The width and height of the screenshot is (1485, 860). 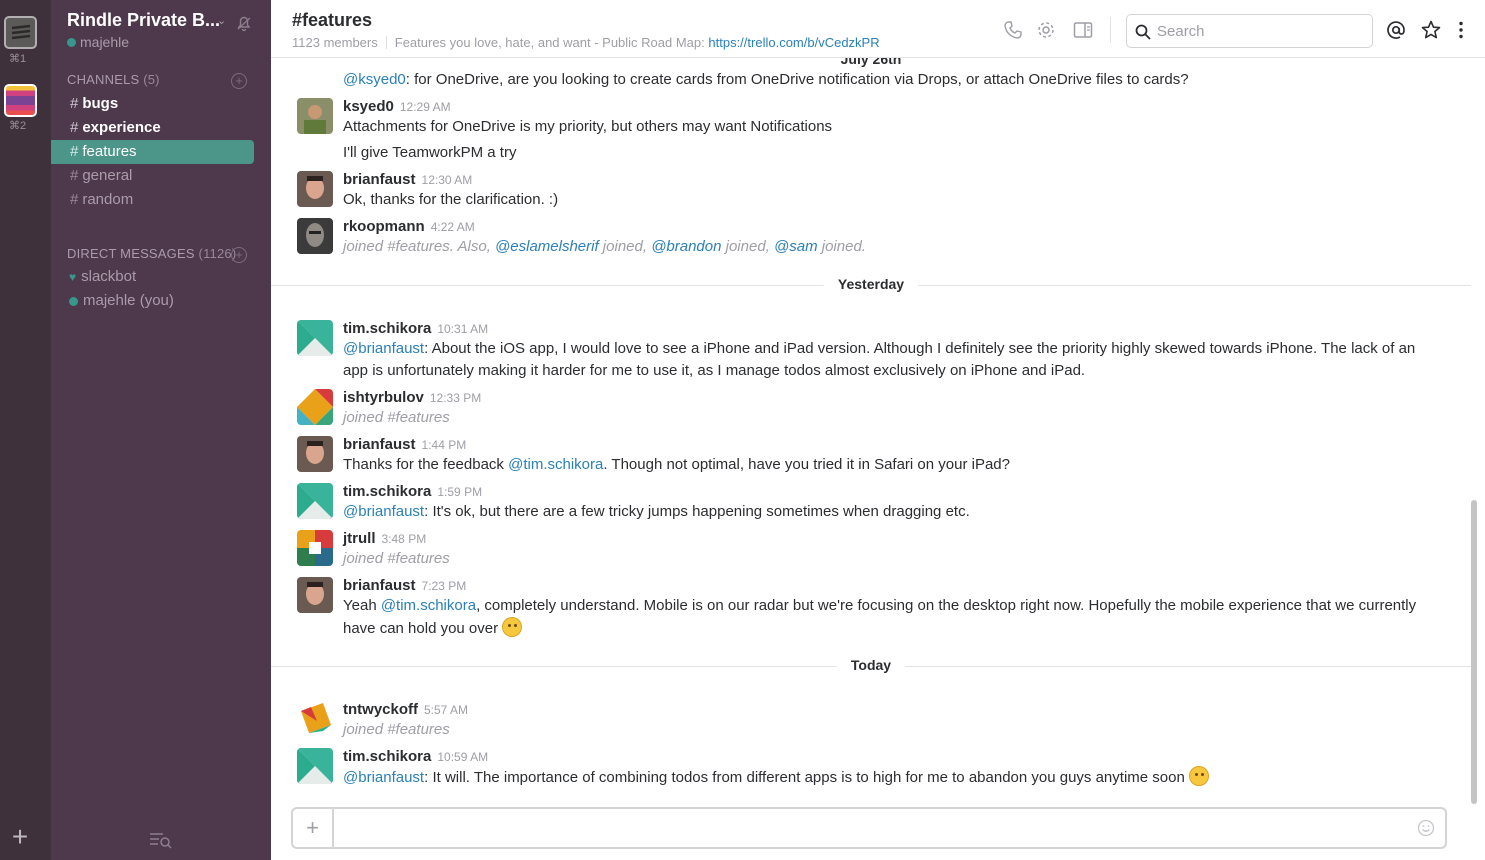 I want to click on message-text-part: Yeah, so click(x=362, y=605).